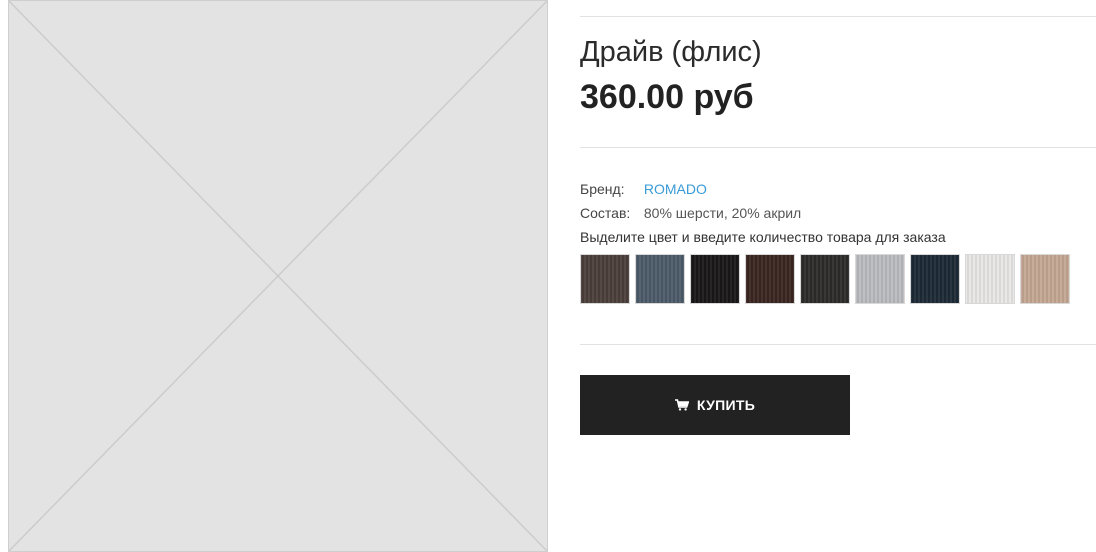 The image size is (1096, 552). Describe the element at coordinates (605, 213) in the screenshot. I see `spec-composition-label: Состав:` at that location.